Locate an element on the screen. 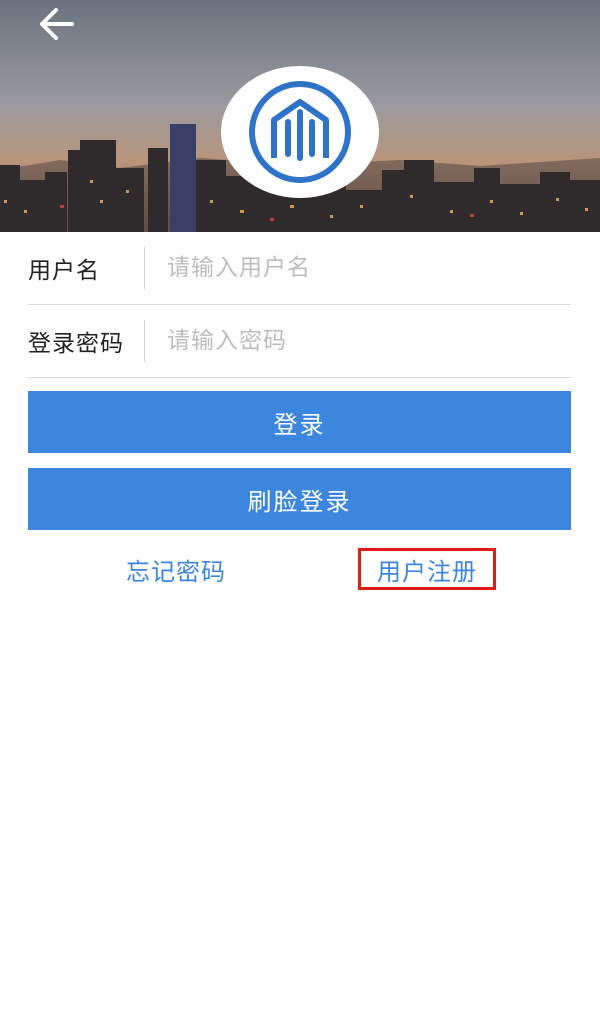 The image size is (600, 1033). password-row: 登录密码 is located at coordinates (299, 341).